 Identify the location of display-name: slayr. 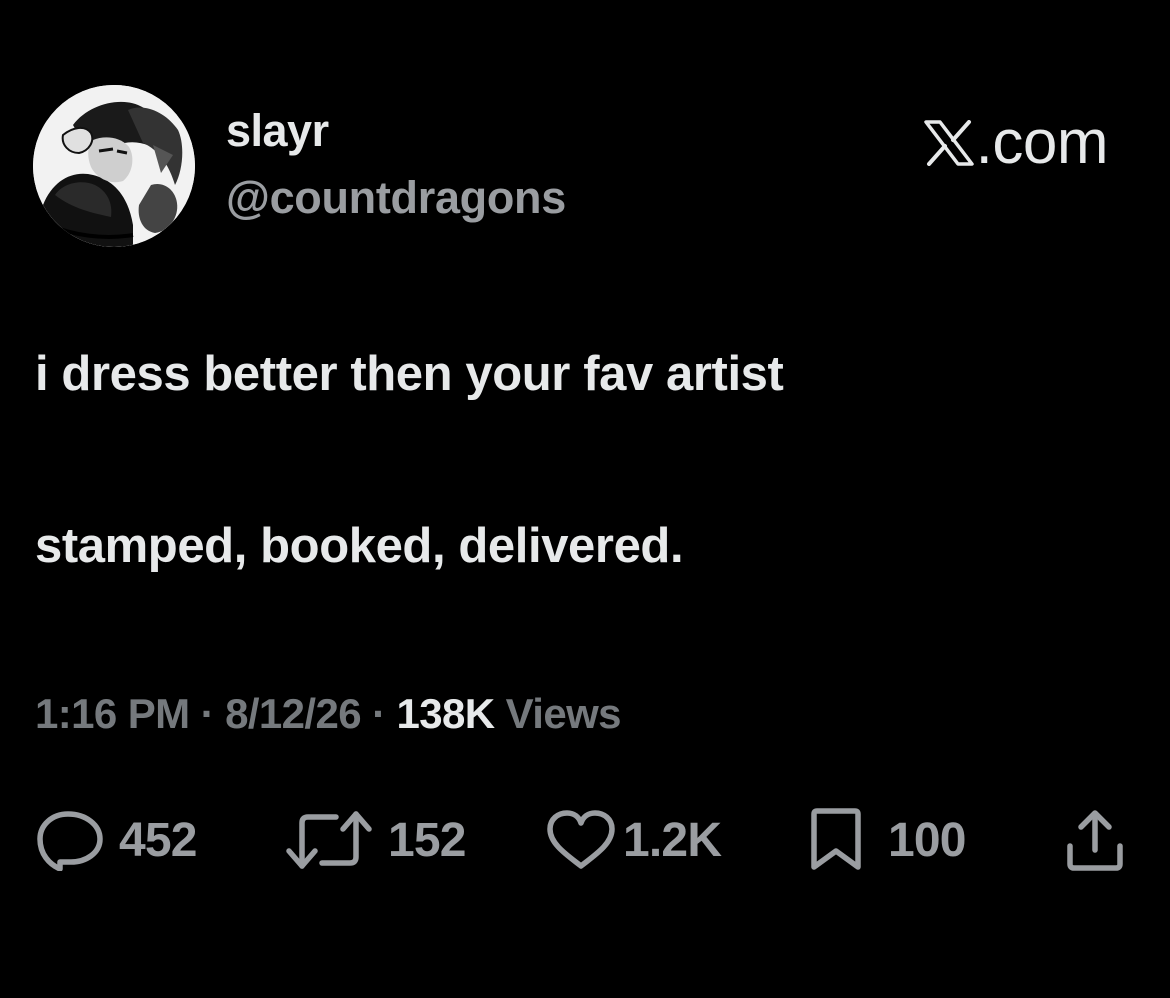
(277, 130).